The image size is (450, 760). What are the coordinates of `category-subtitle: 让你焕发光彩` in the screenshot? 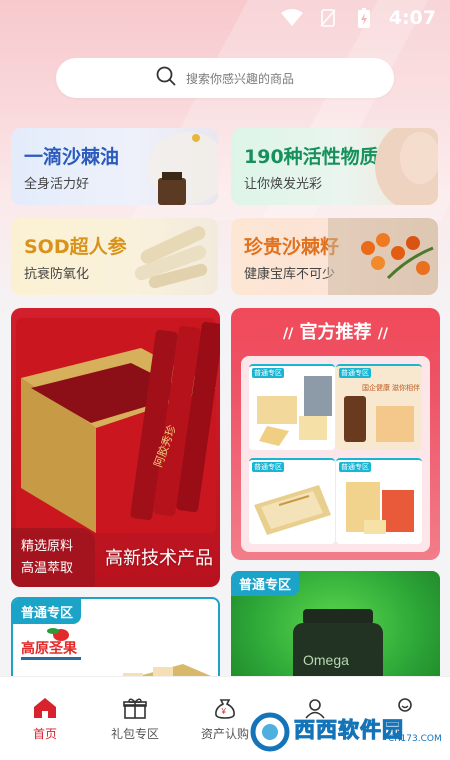 It's located at (283, 184).